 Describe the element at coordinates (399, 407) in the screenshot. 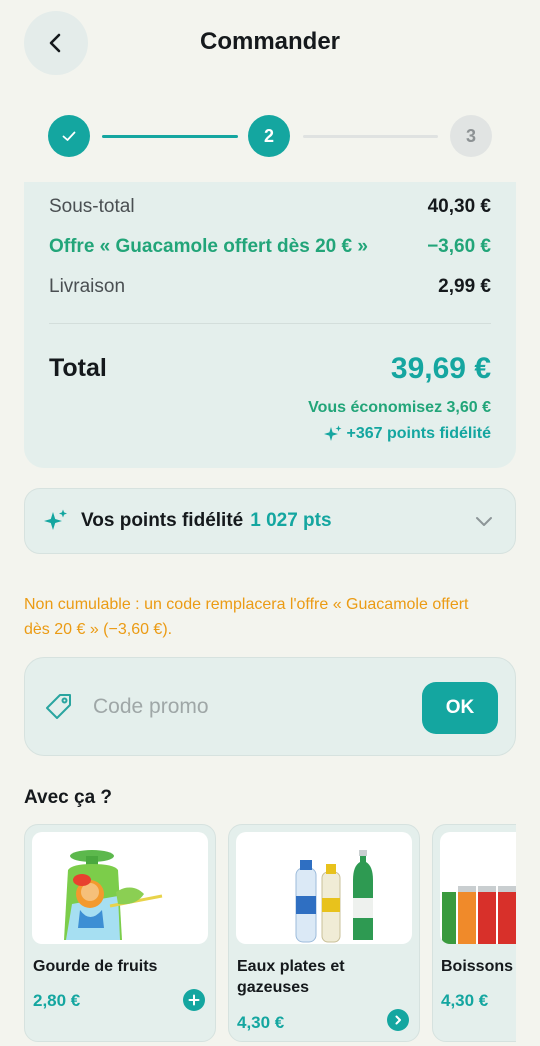

I see `savings-text: Vous économisez 3,60 €` at that location.